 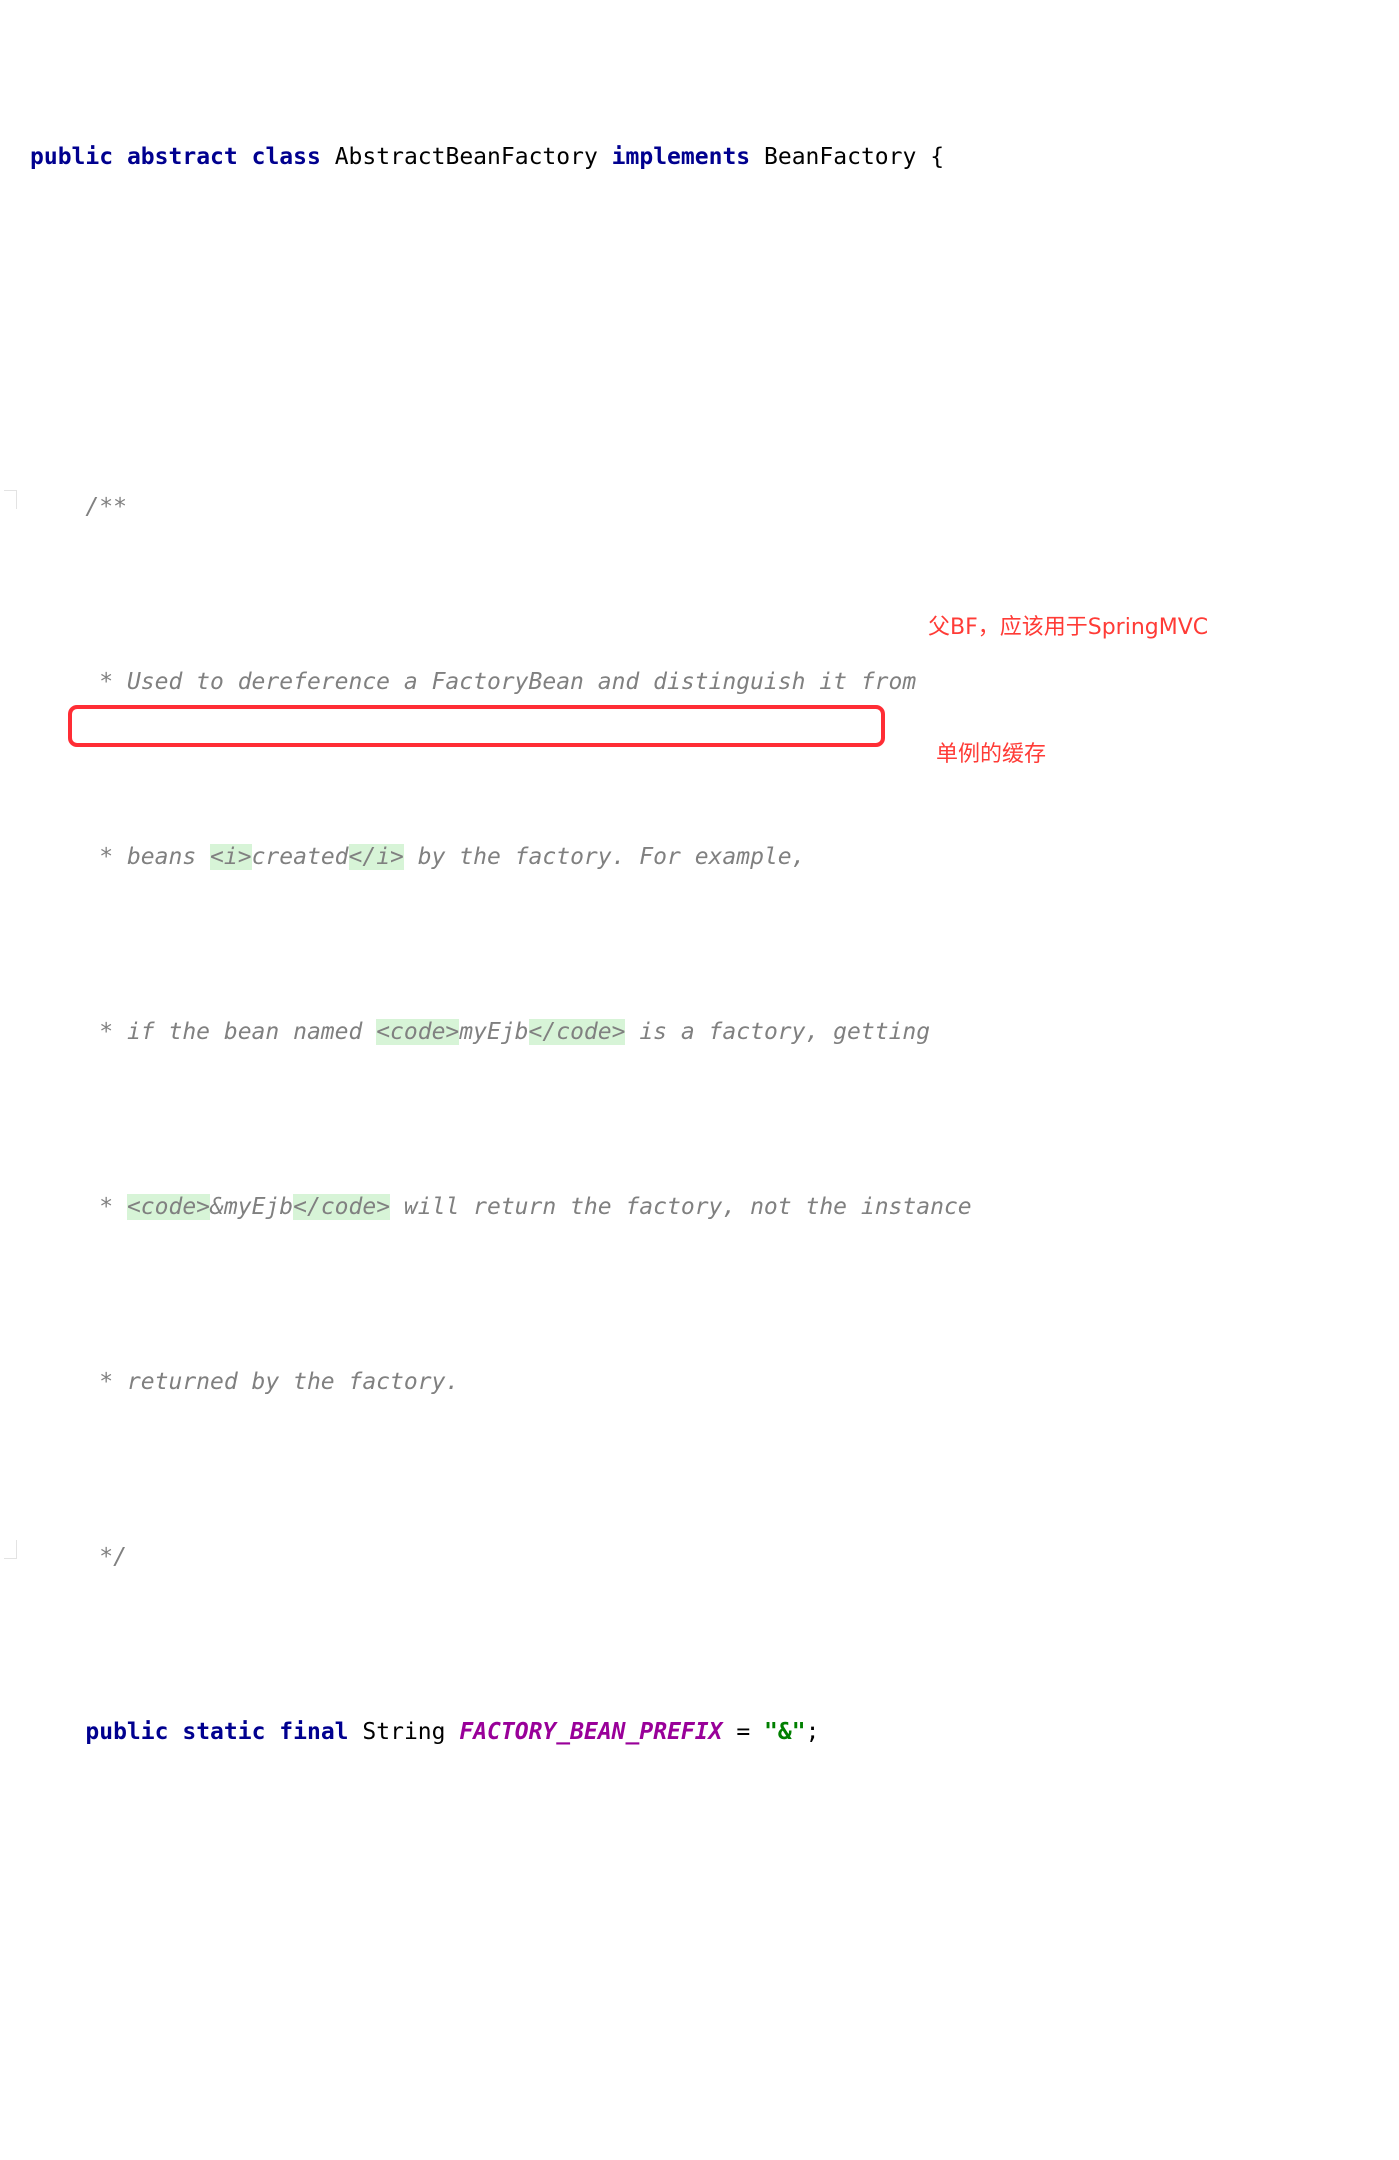 I want to click on javadoc-tag-code-close-2: </code>, so click(x=342, y=1207).